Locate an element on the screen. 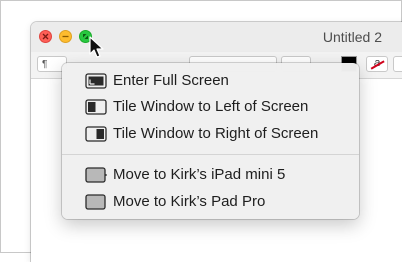  highlight-color-button: a is located at coordinates (377, 64).